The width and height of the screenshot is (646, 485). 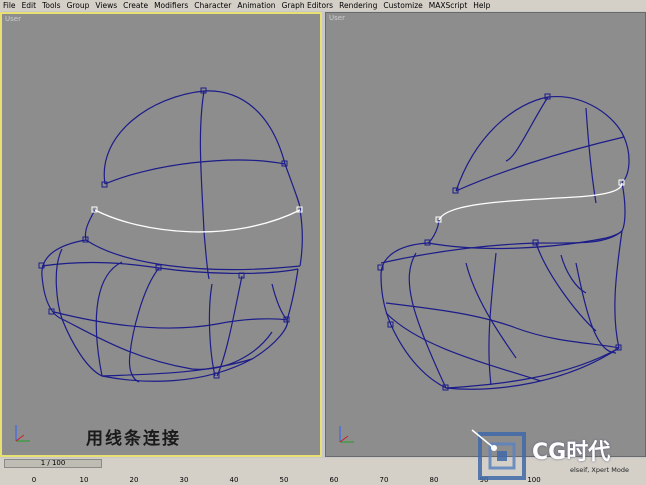 What do you see at coordinates (358, 5) in the screenshot?
I see `menu-rendering: Rendering` at bounding box center [358, 5].